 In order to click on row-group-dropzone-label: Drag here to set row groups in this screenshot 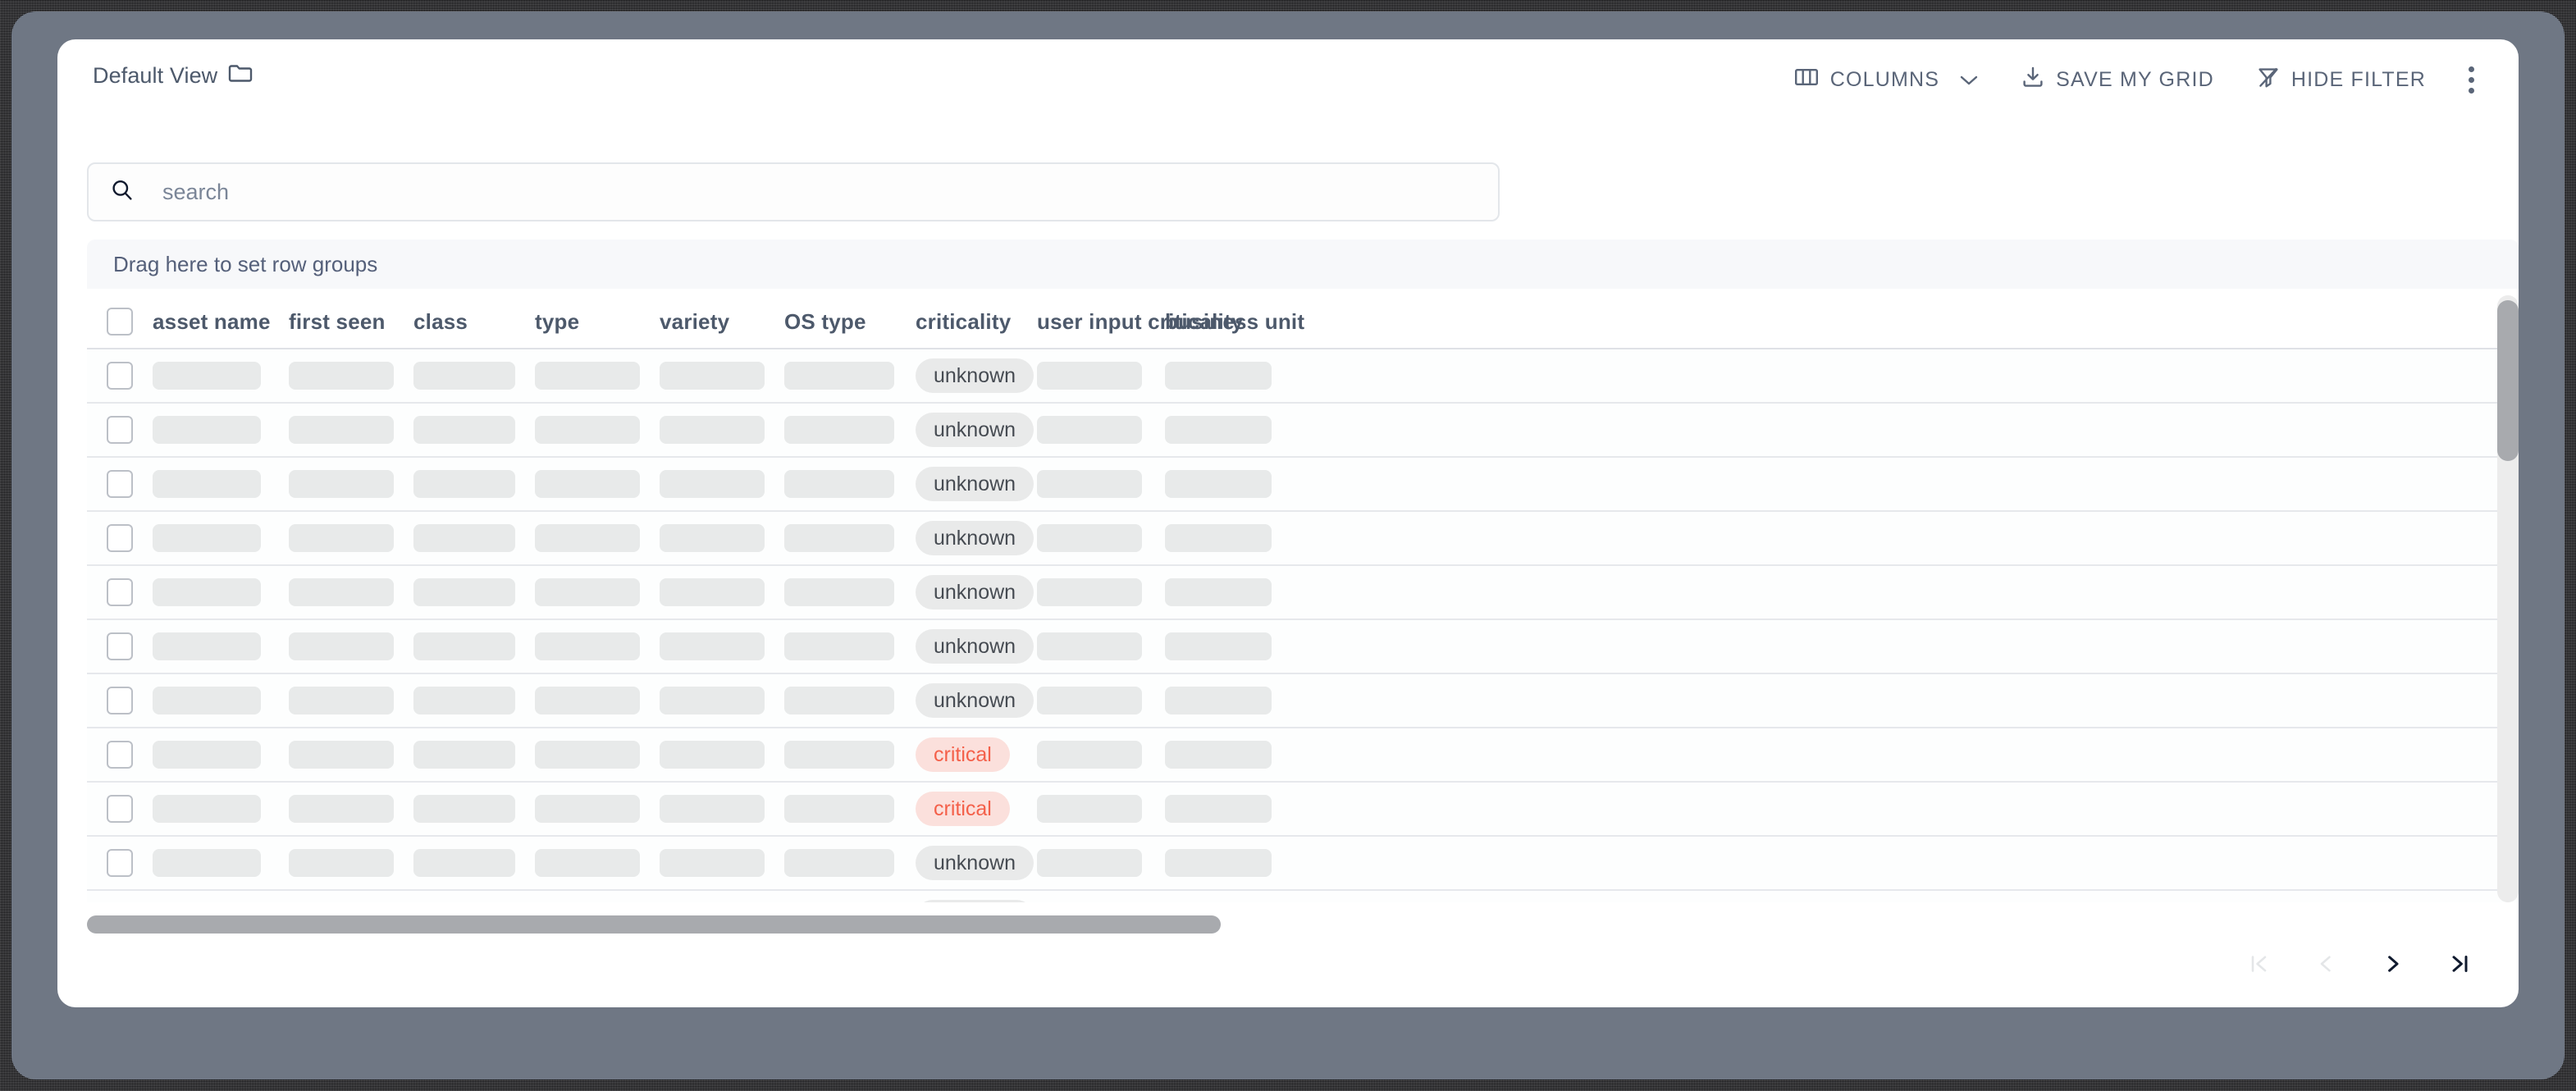, I will do `click(246, 263)`.